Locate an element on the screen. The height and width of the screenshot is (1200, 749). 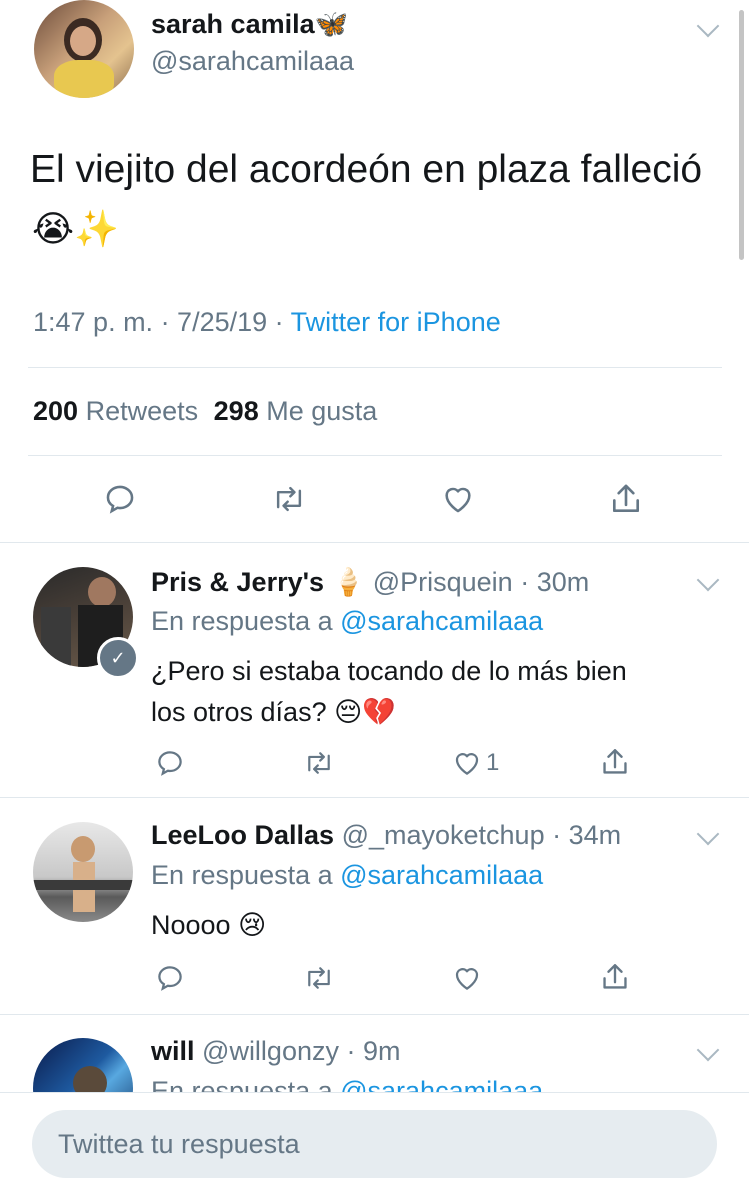
retweets-label: Retweets is located at coordinates (142, 411).